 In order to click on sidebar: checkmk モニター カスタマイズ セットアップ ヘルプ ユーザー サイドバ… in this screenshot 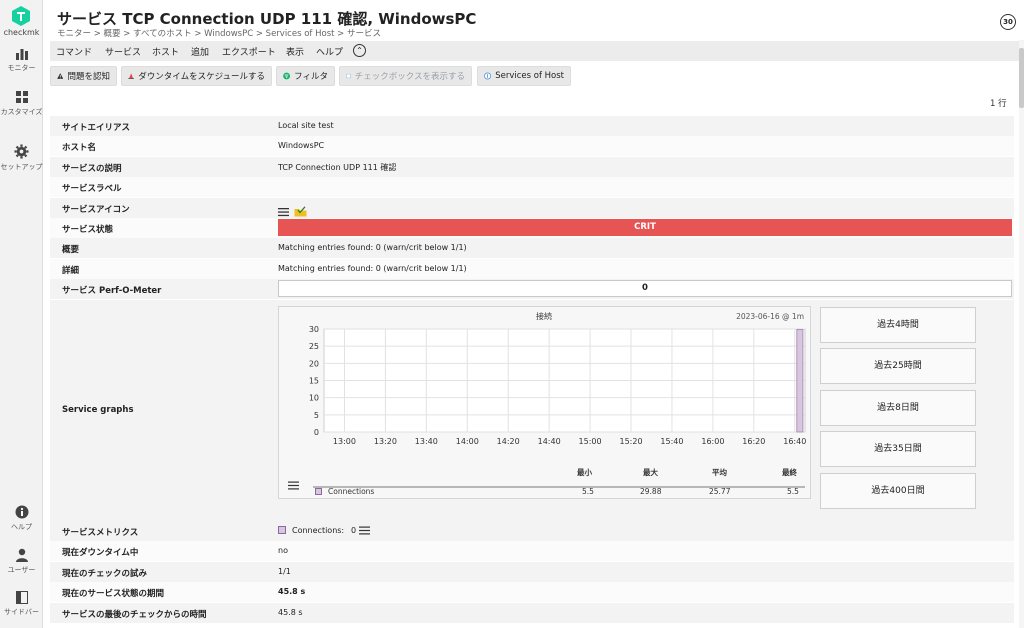, I will do `click(21, 314)`.